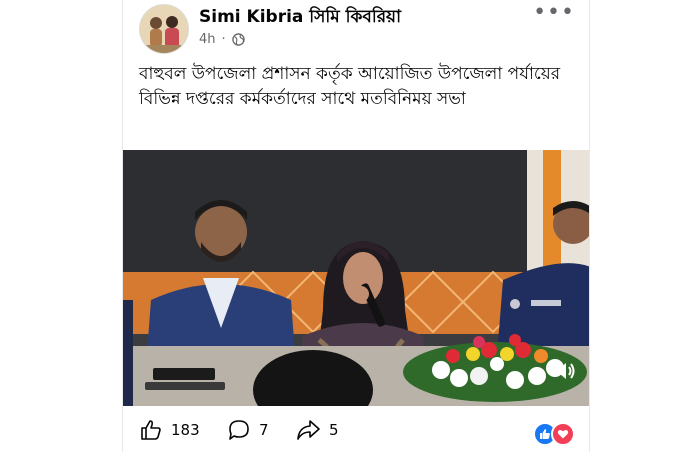 The width and height of the screenshot is (700, 452). Describe the element at coordinates (207, 39) in the screenshot. I see `post-time: 4h` at that location.